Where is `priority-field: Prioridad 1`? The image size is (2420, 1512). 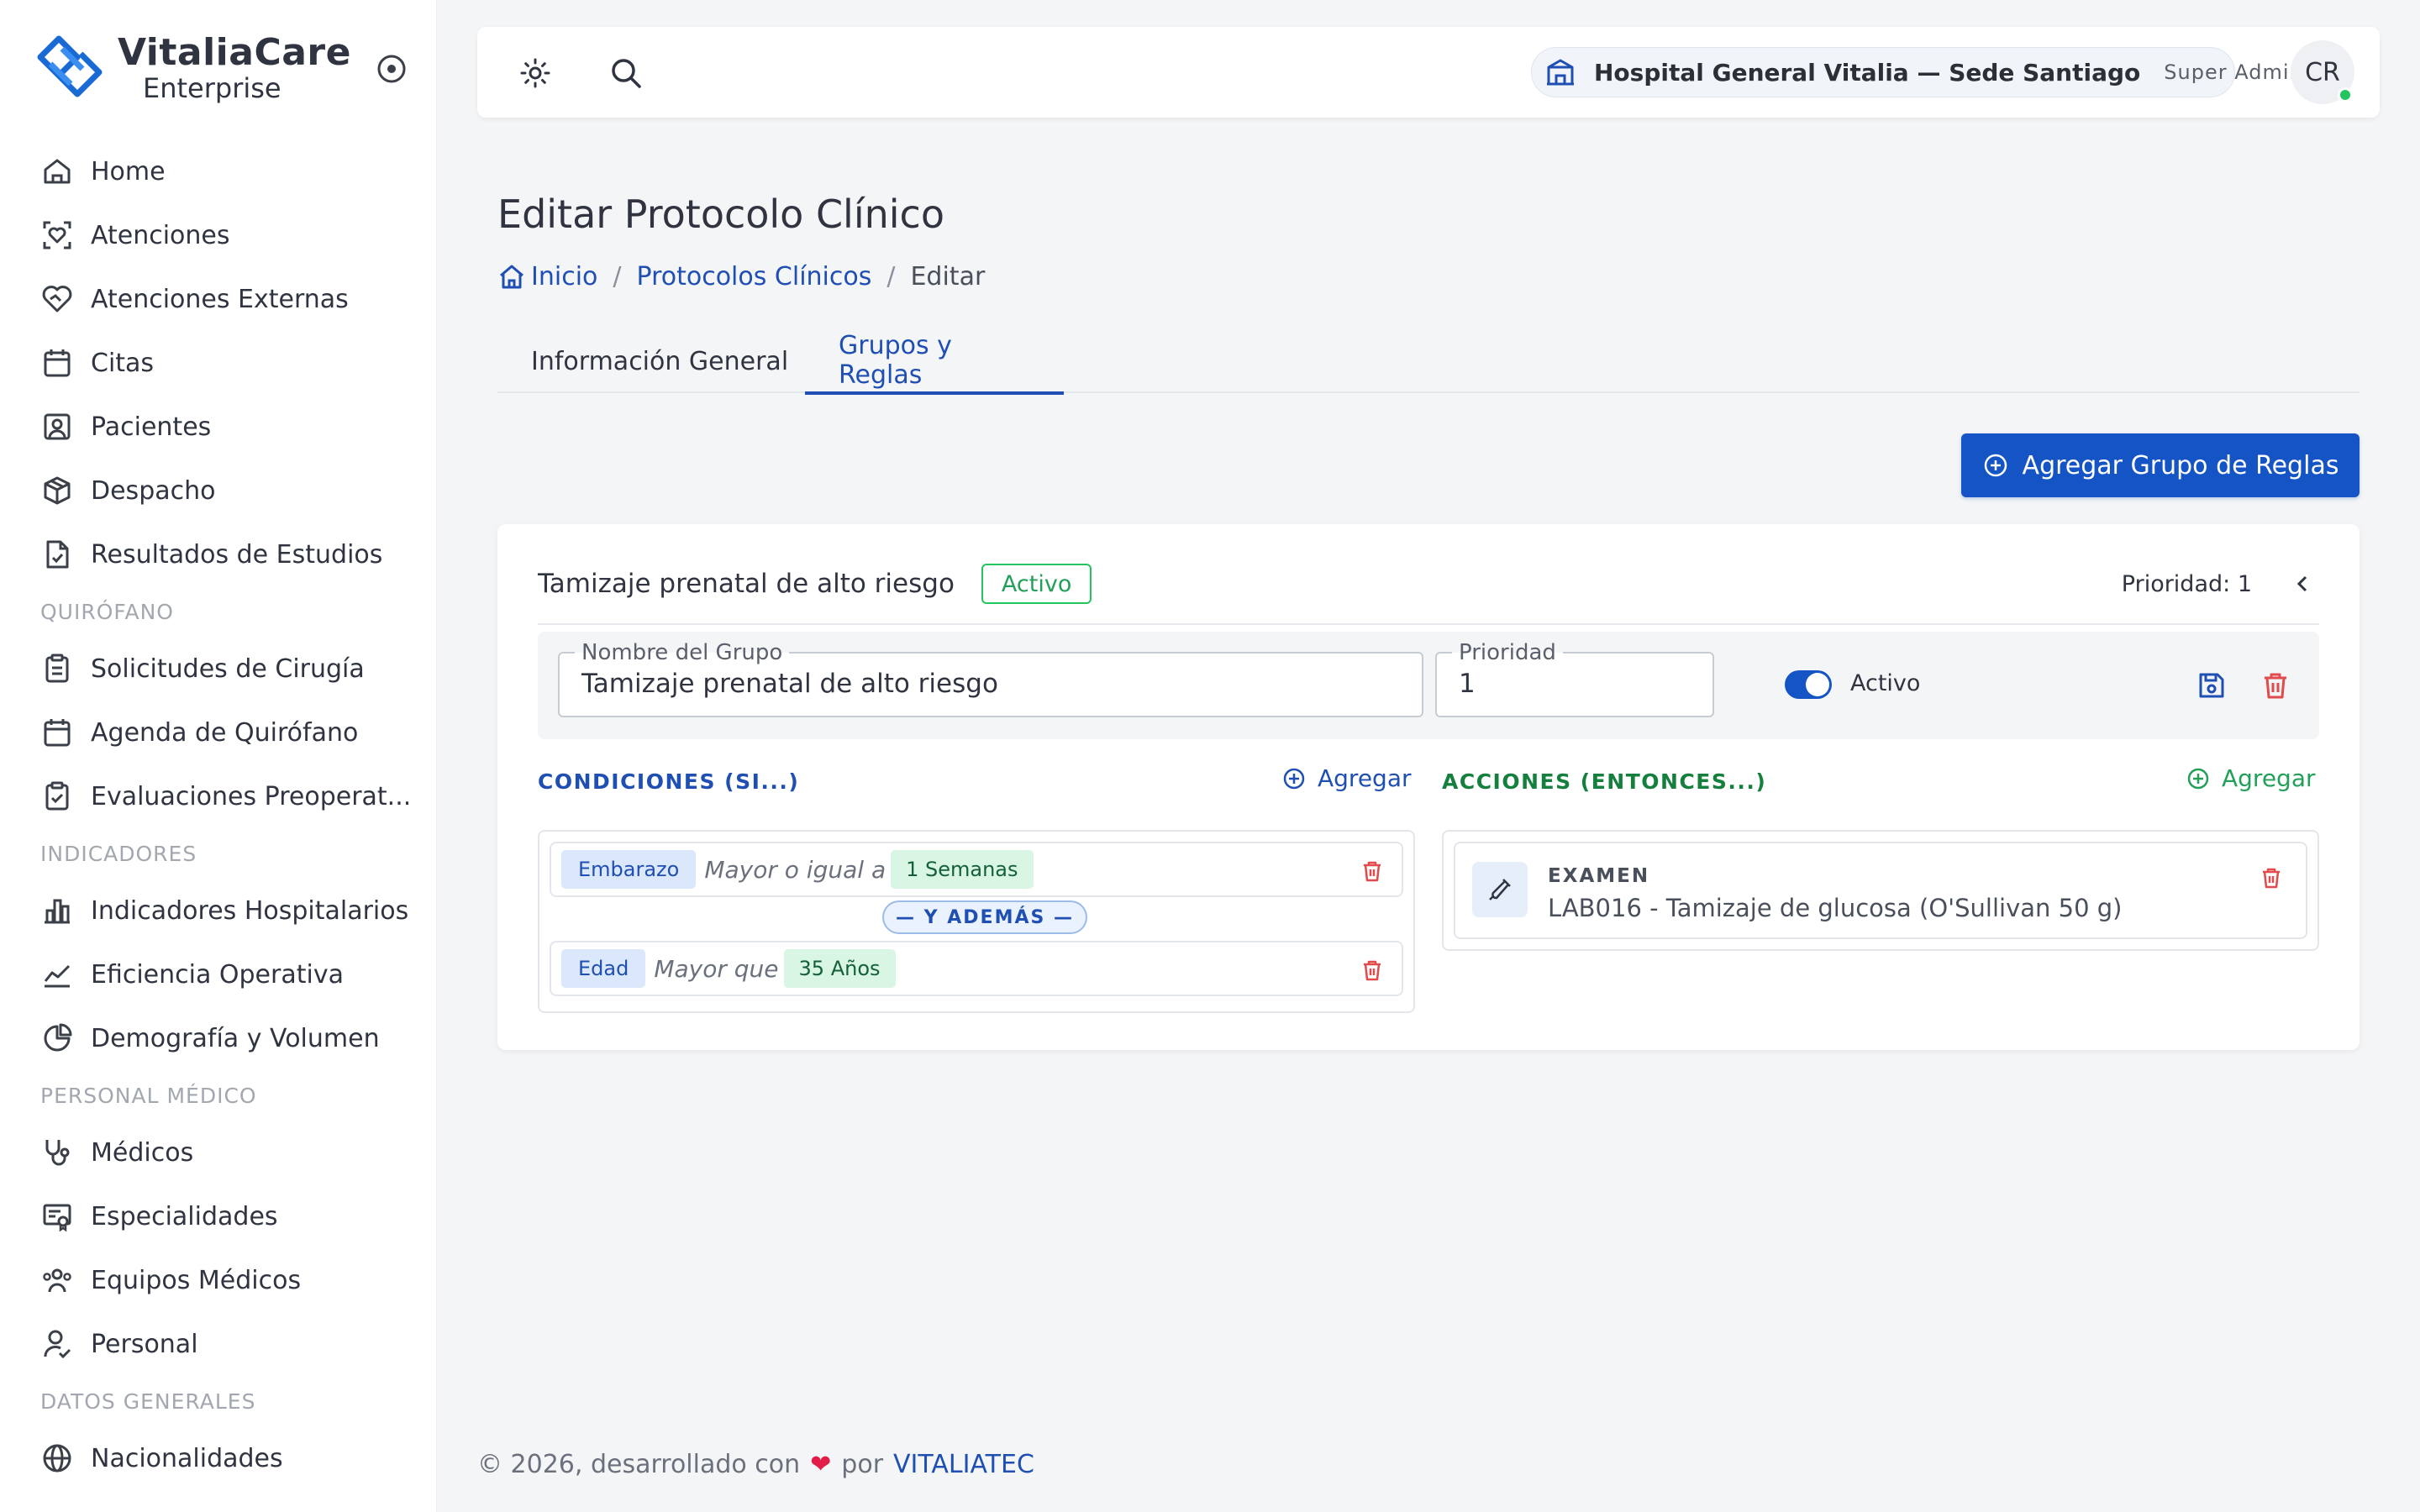
priority-field: Prioridad 1 is located at coordinates (1574, 678).